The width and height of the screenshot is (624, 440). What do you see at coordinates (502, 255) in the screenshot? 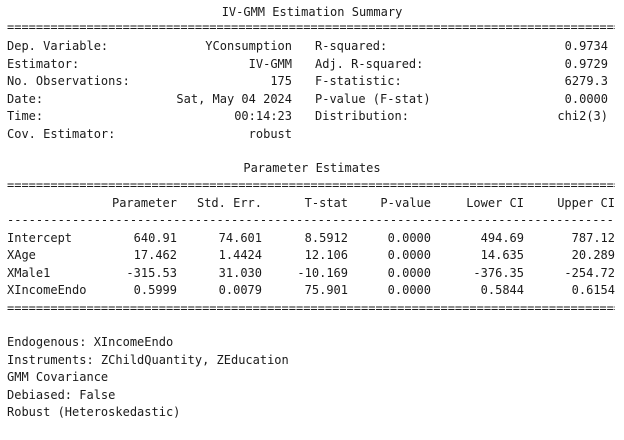
I see `param-cell: 14.635` at bounding box center [502, 255].